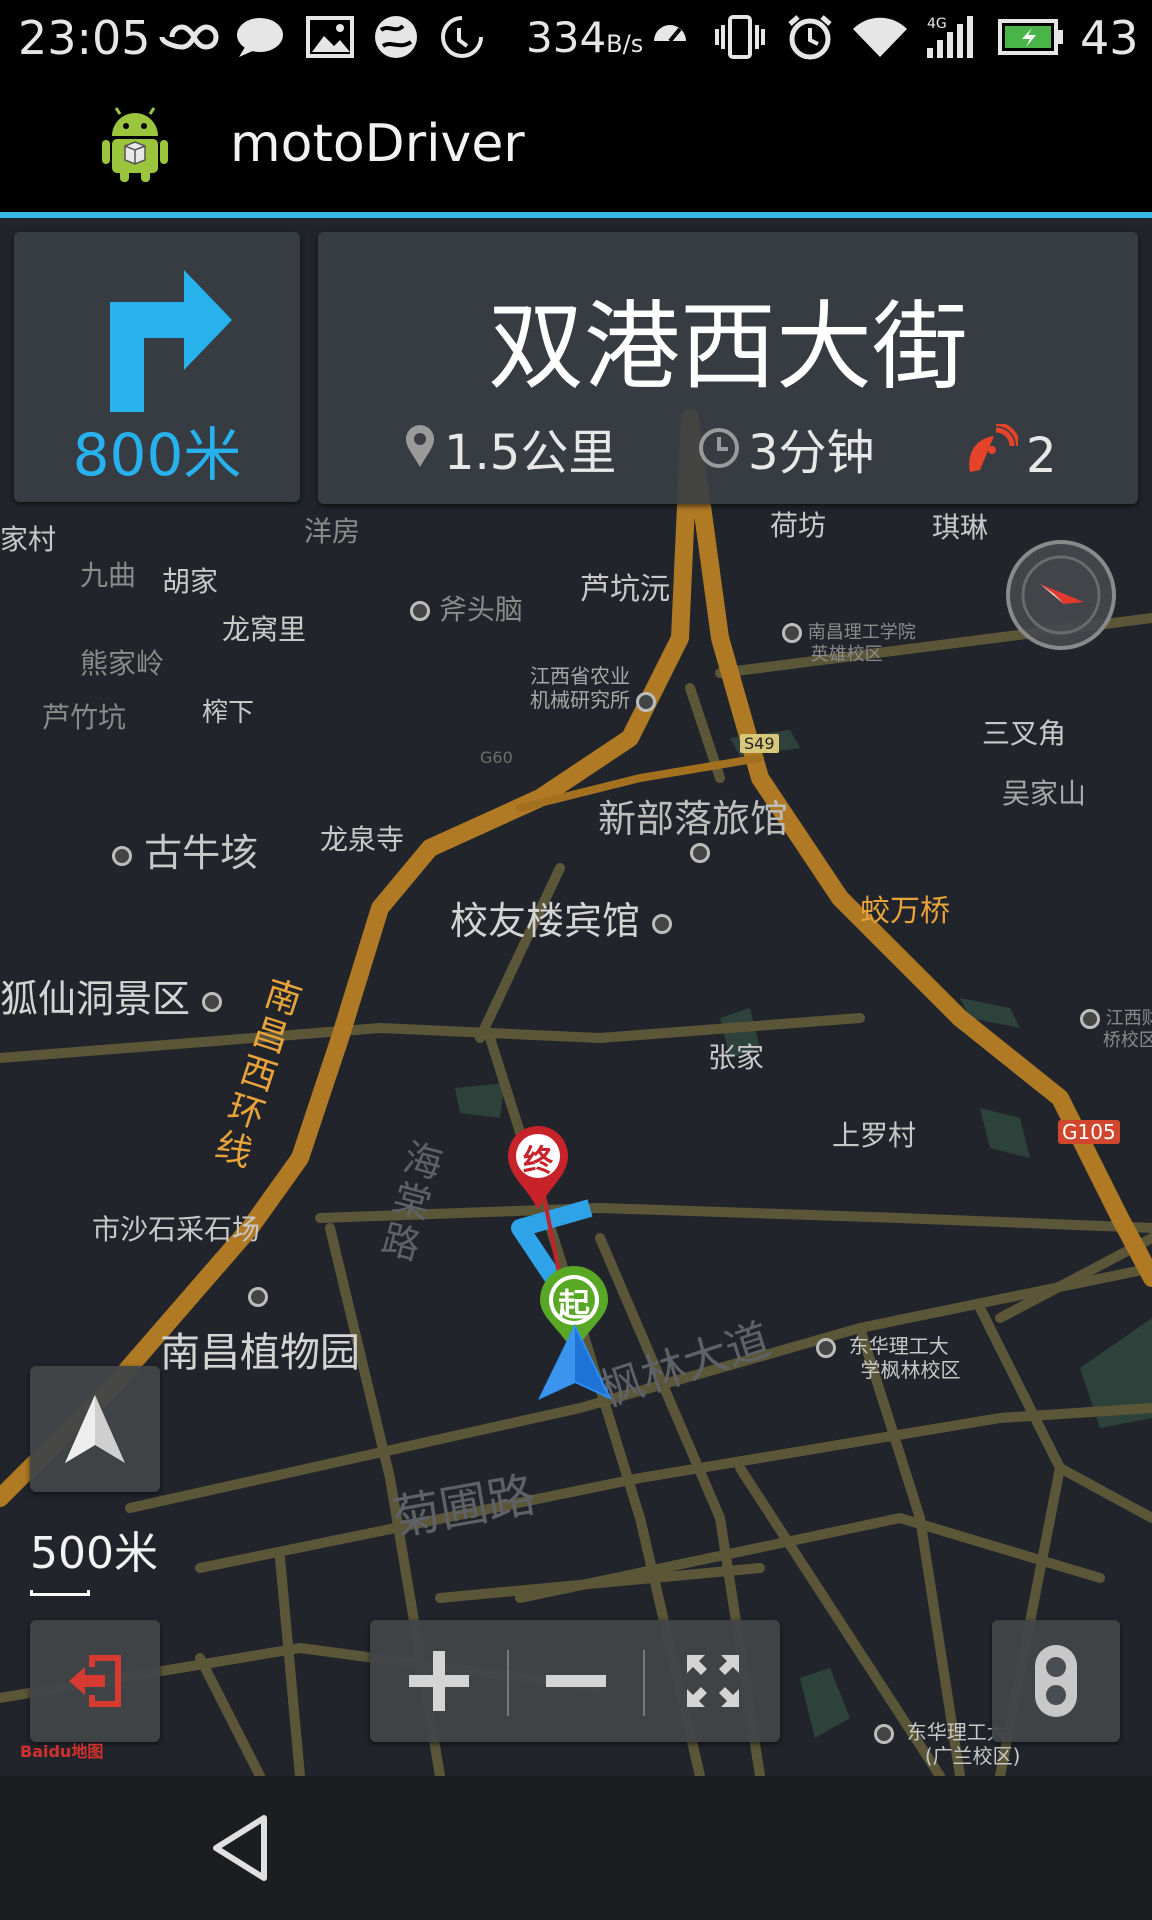  What do you see at coordinates (1044, 793) in the screenshot?
I see `map-label: 吴家山` at bounding box center [1044, 793].